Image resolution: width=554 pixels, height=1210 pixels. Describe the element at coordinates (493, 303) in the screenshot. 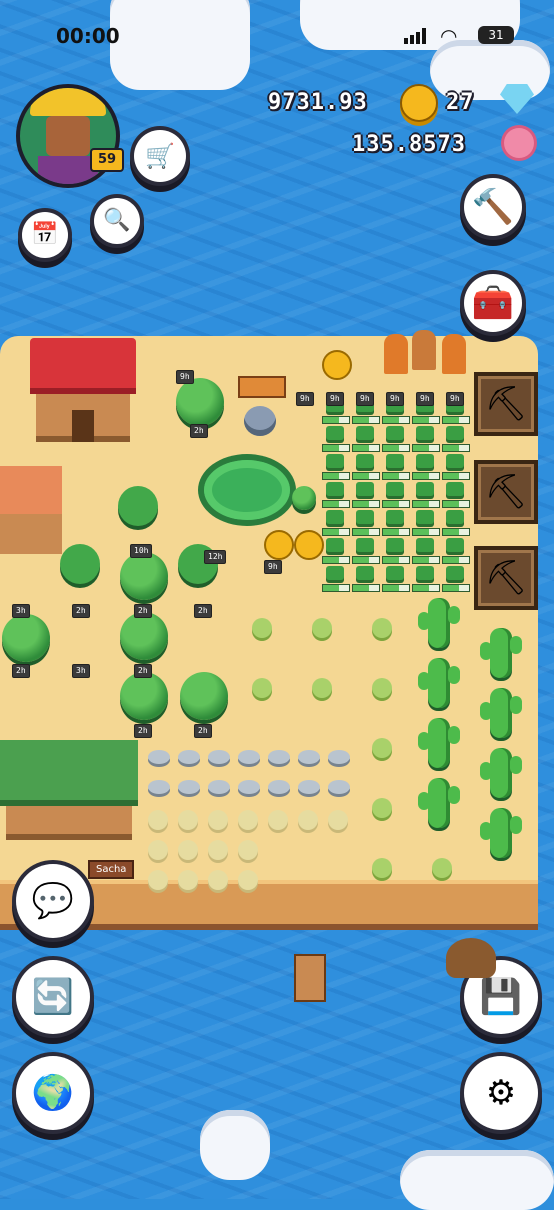

I see `toolbox-button: 🧰` at that location.